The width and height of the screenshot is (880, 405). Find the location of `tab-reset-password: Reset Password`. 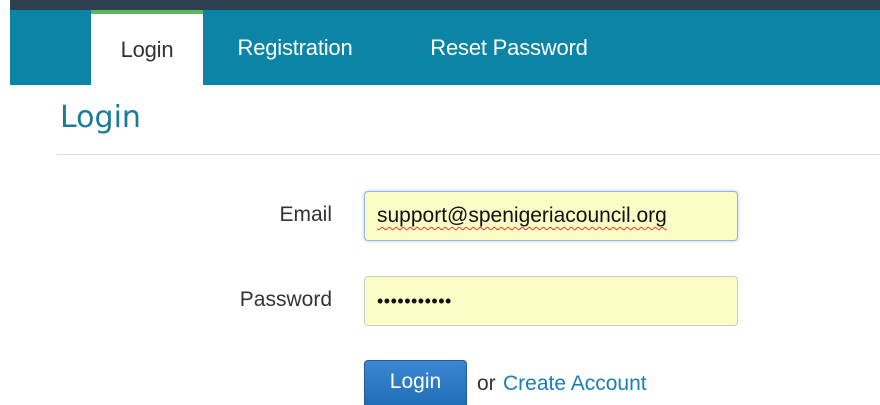

tab-reset-password: Reset Password is located at coordinates (509, 47).